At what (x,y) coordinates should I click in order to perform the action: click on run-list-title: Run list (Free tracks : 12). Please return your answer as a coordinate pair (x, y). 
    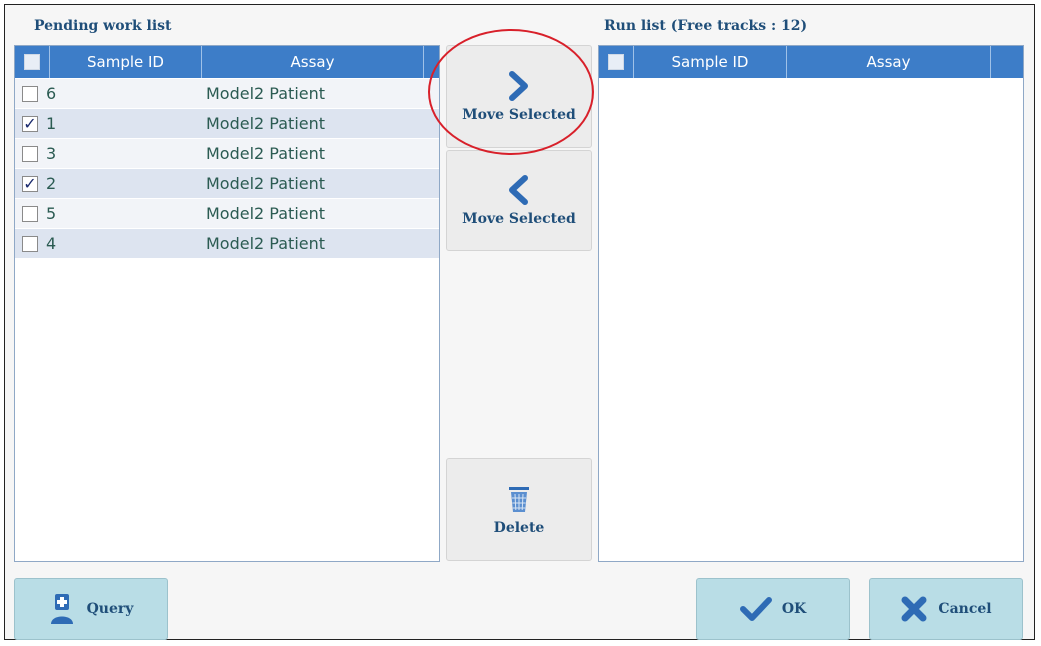
    Looking at the image, I should click on (706, 26).